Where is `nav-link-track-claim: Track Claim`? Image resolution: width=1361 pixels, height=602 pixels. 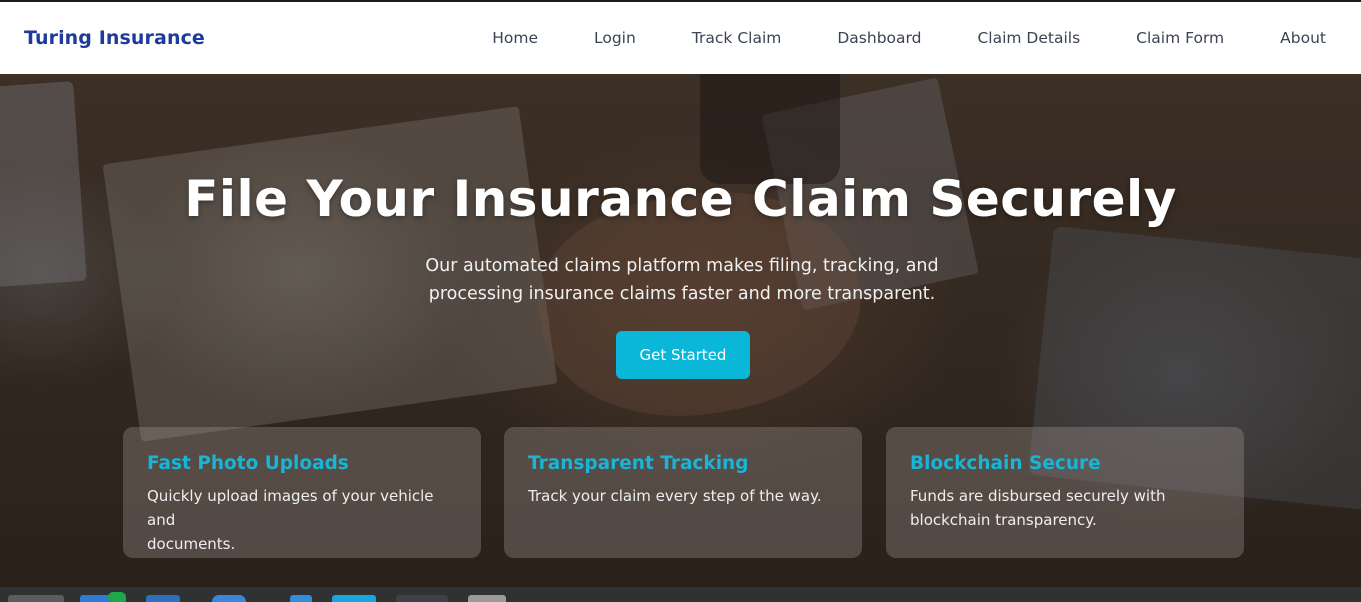
nav-link-track-claim: Track Claim is located at coordinates (737, 38).